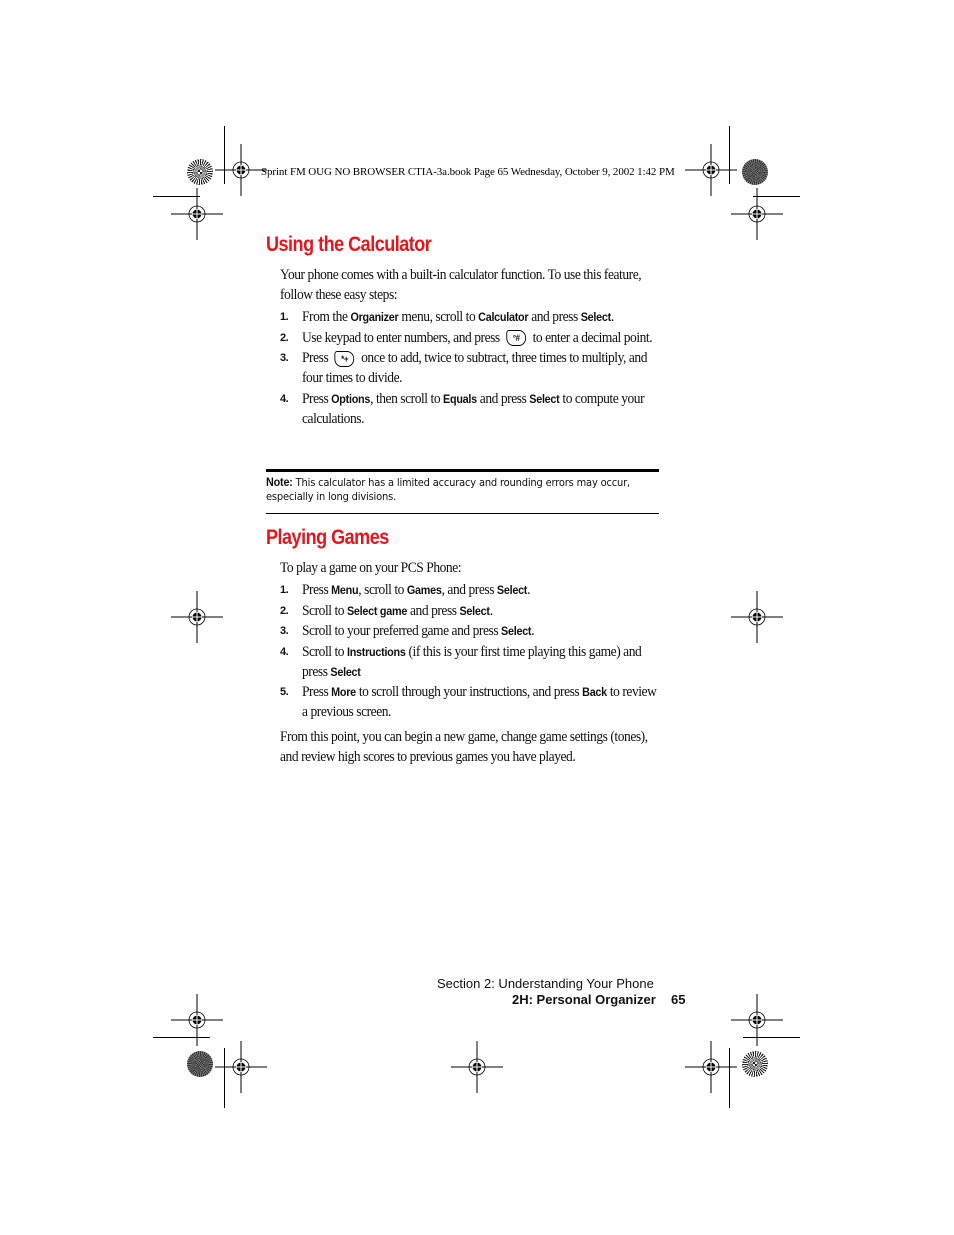 The width and height of the screenshot is (954, 1235). I want to click on ui-term: Organizer, so click(374, 317).